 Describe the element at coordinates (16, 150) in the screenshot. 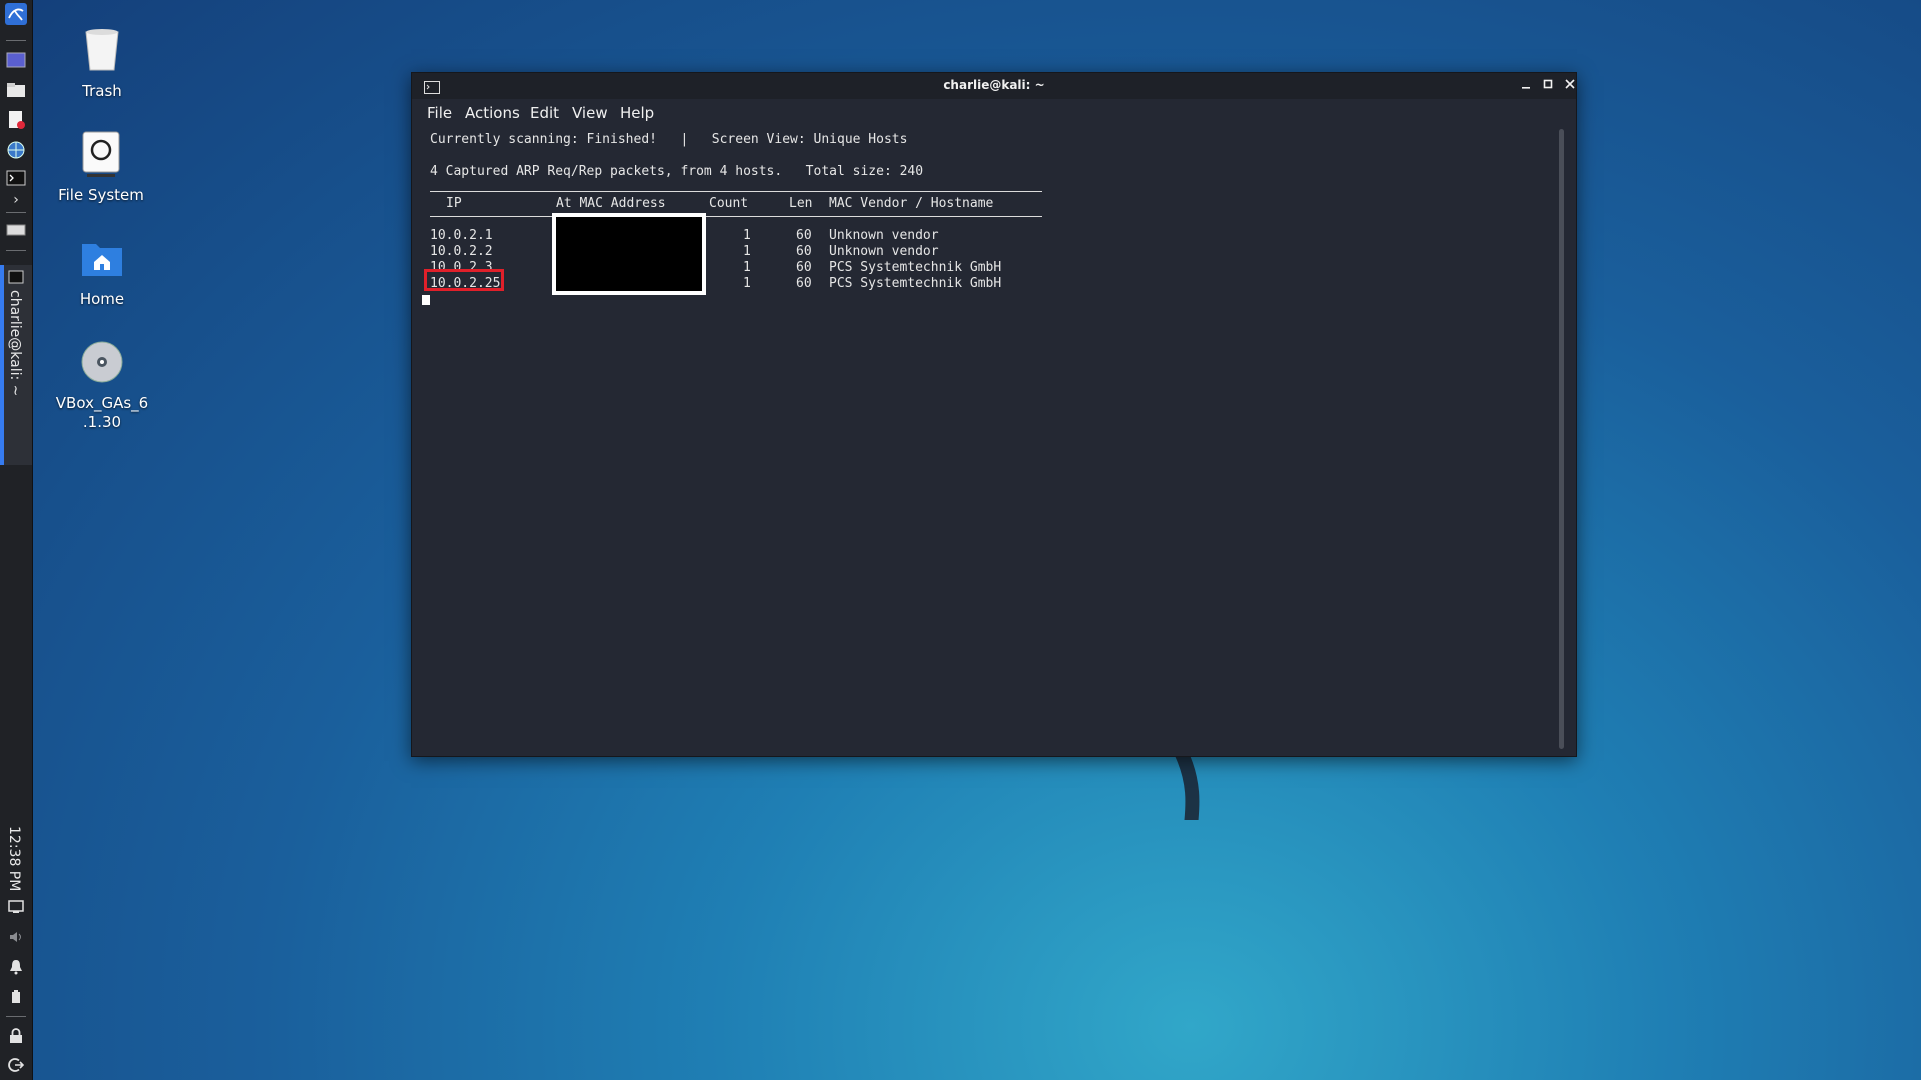

I see `web-browser-icon` at that location.